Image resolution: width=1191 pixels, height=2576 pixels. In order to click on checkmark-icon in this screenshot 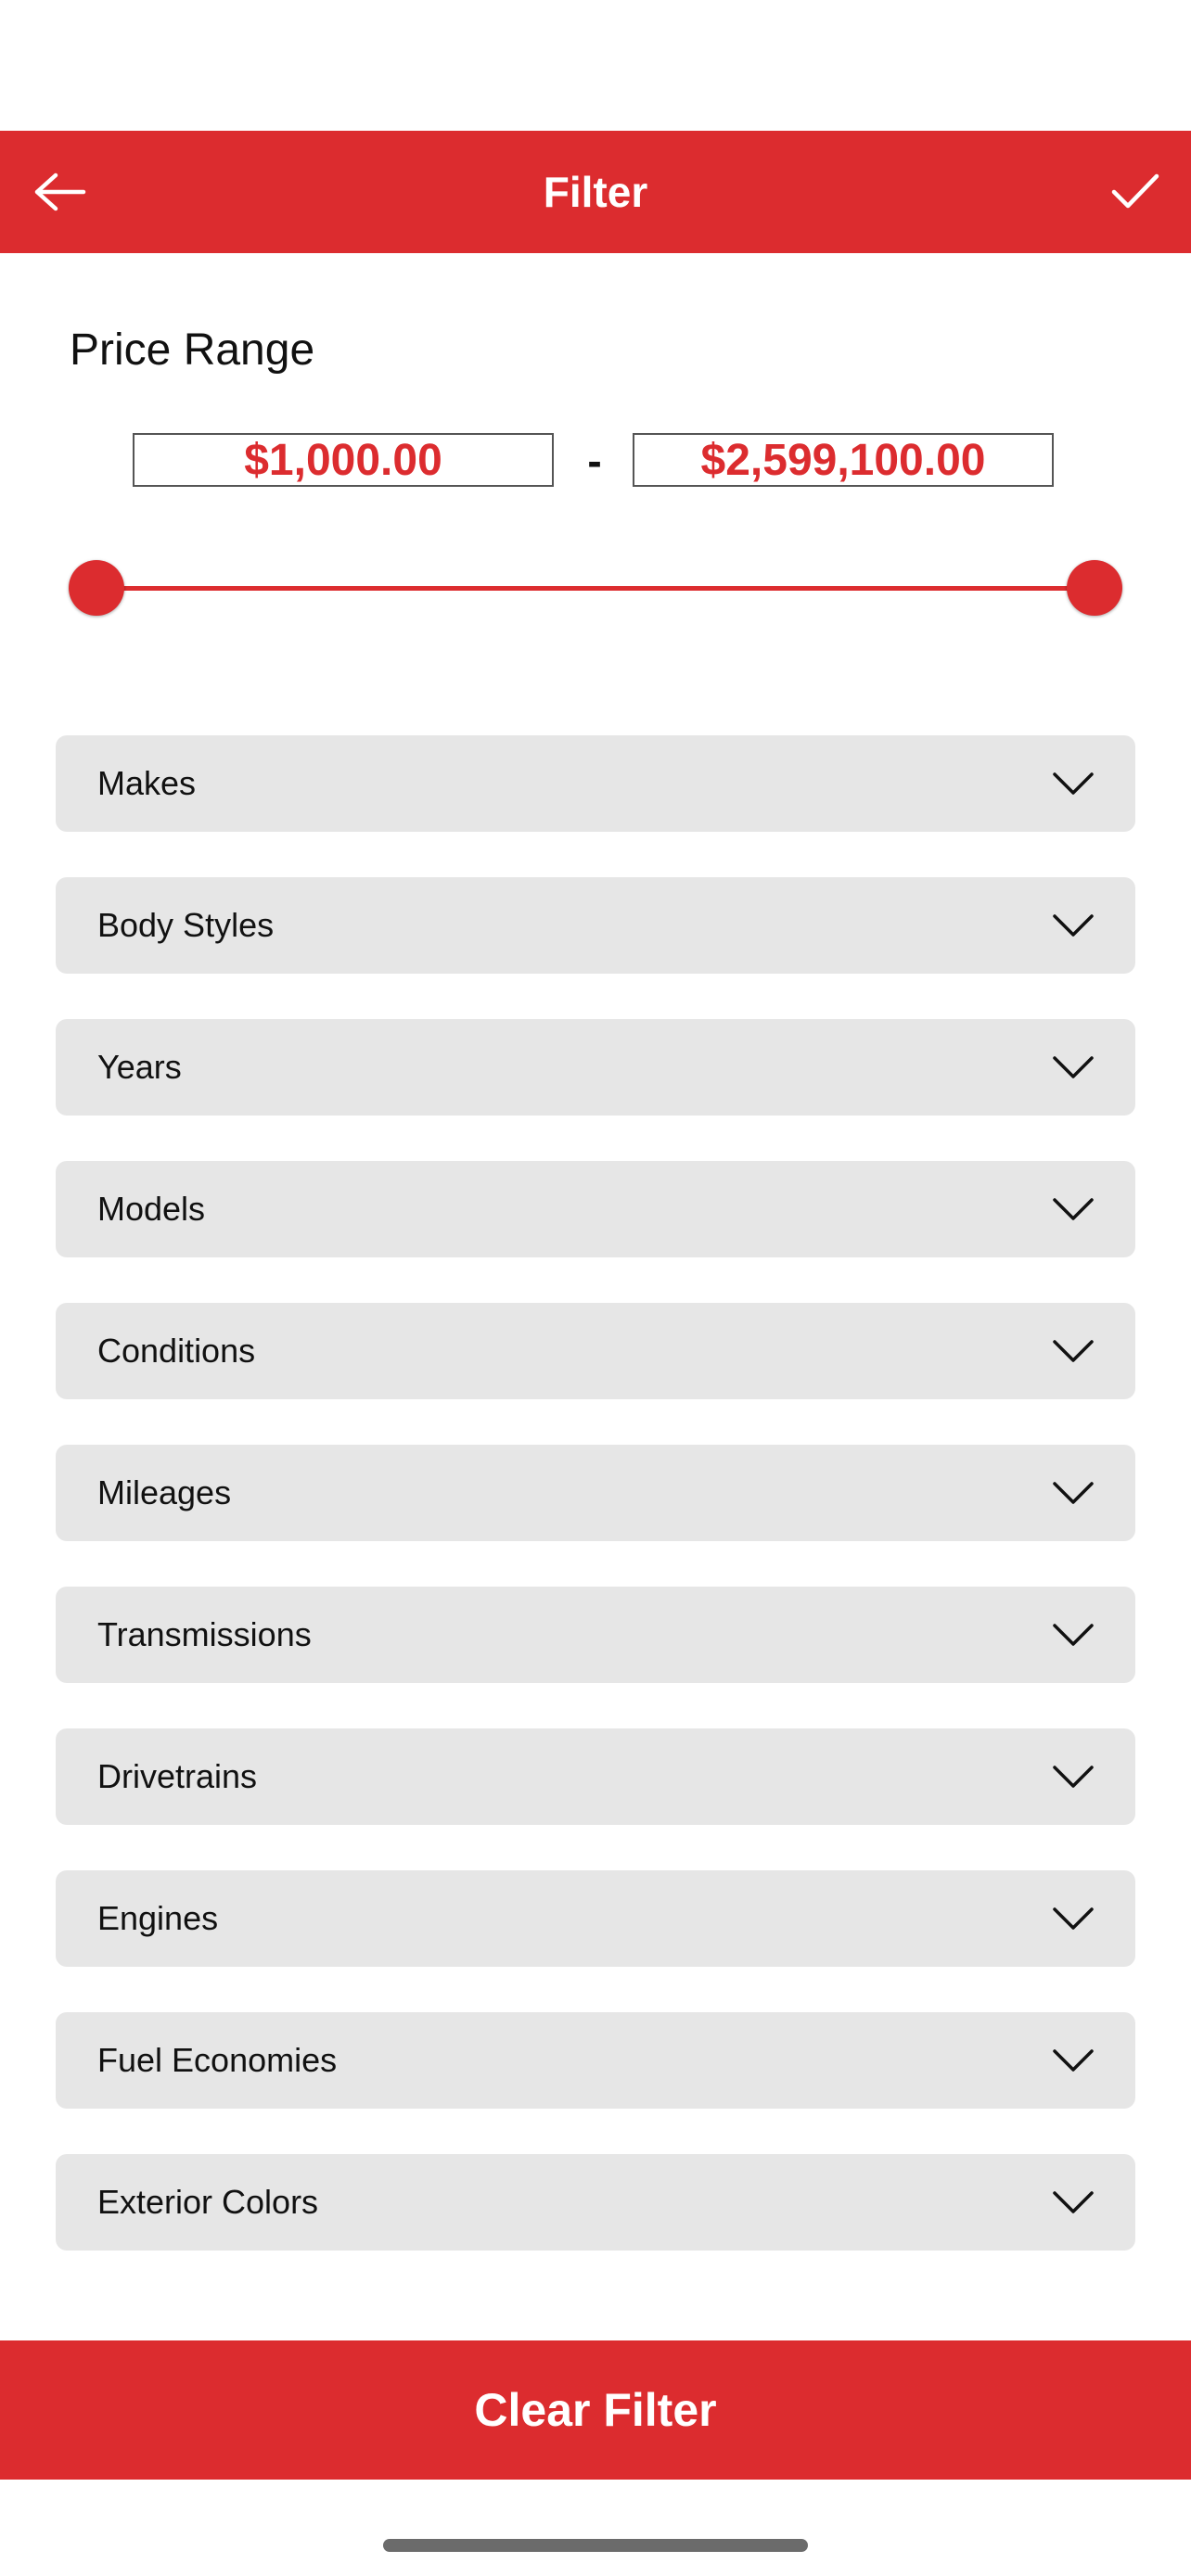, I will do `click(1135, 191)`.